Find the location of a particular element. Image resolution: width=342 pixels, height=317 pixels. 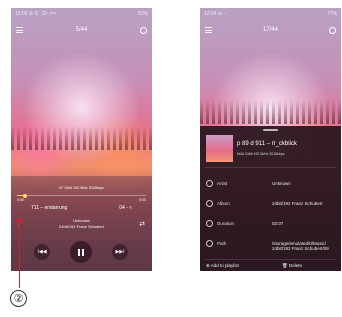

track-title: 711 – erstarrung is located at coordinates (49, 208).